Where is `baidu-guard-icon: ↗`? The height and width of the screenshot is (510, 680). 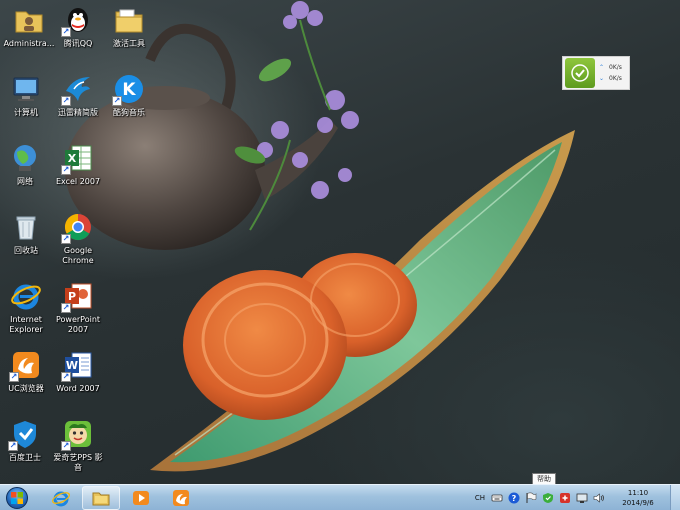 baidu-guard-icon: ↗ is located at coordinates (24, 434).